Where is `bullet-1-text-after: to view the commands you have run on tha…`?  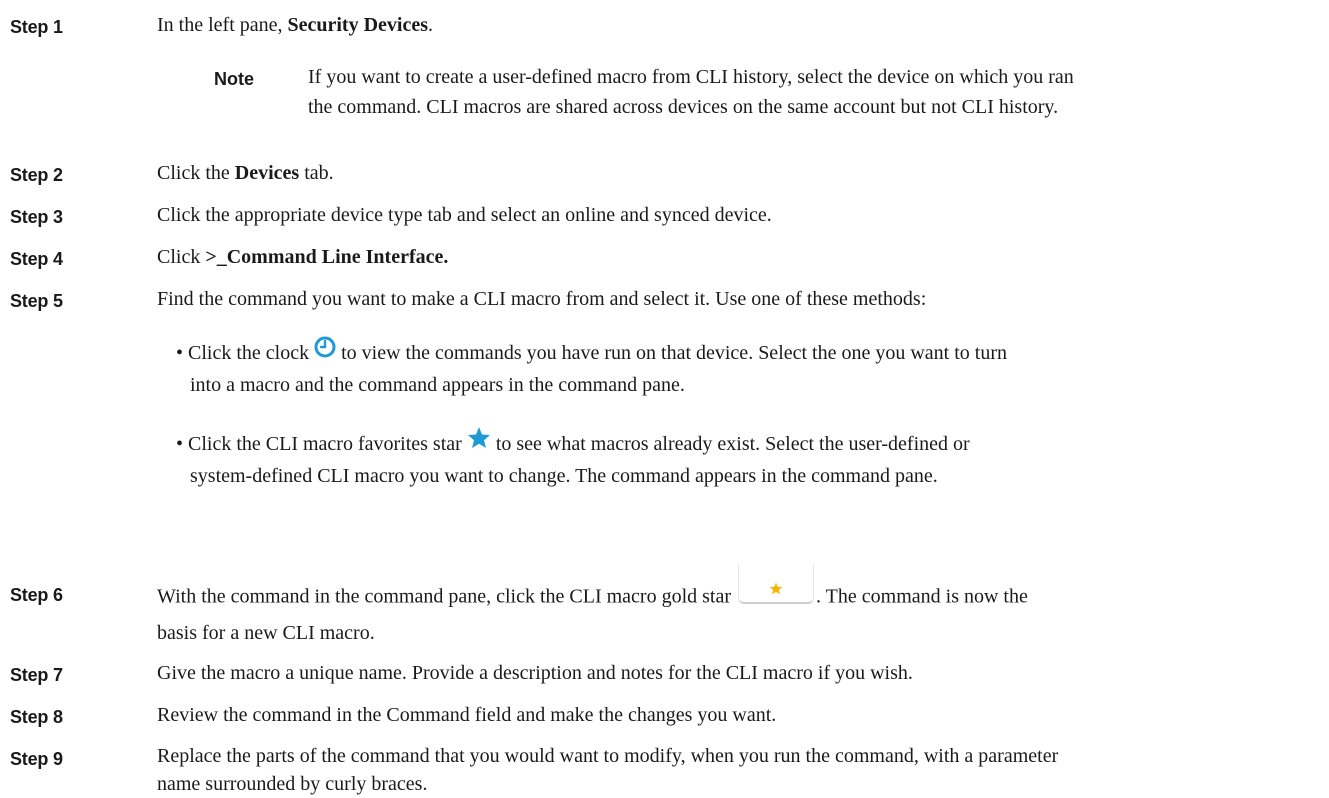
bullet-1-text-after: to view the commands you have run on tha… is located at coordinates (674, 353).